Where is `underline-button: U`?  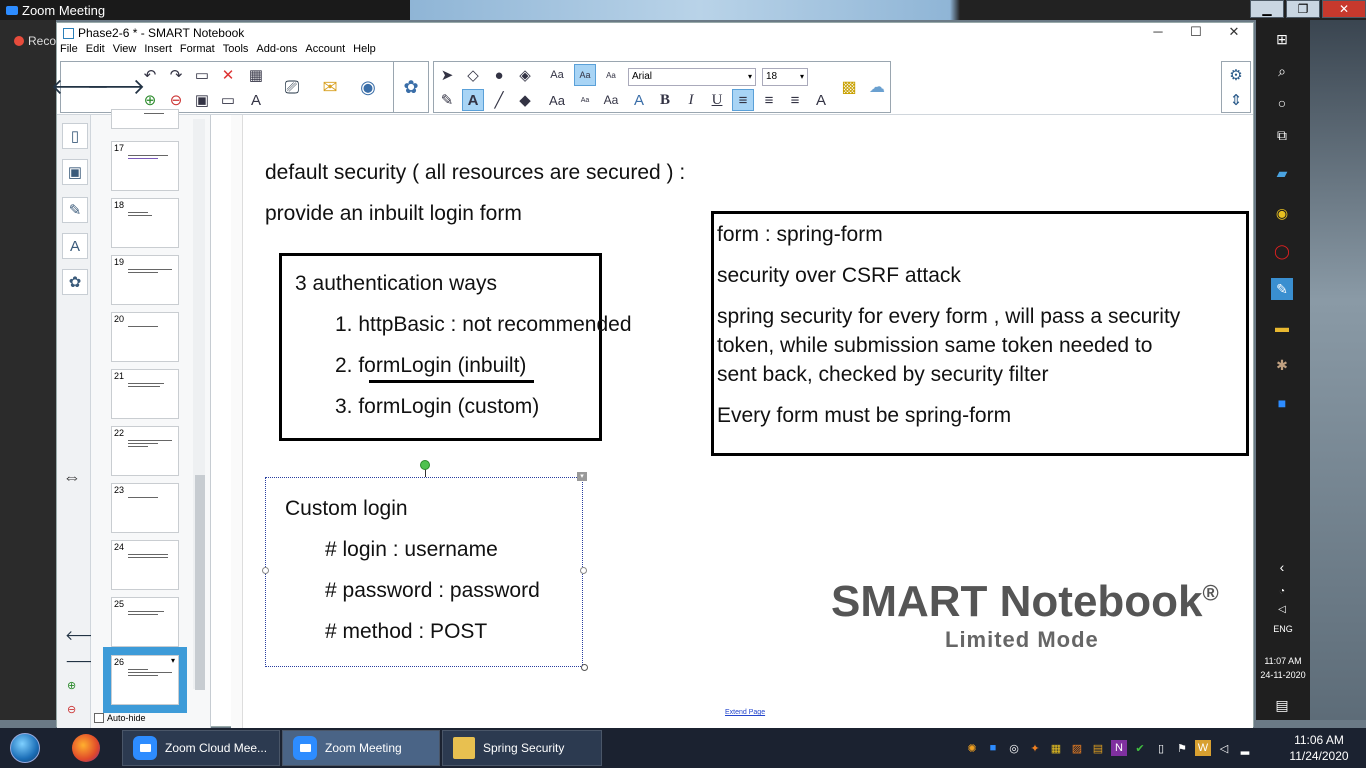 underline-button: U is located at coordinates (717, 100).